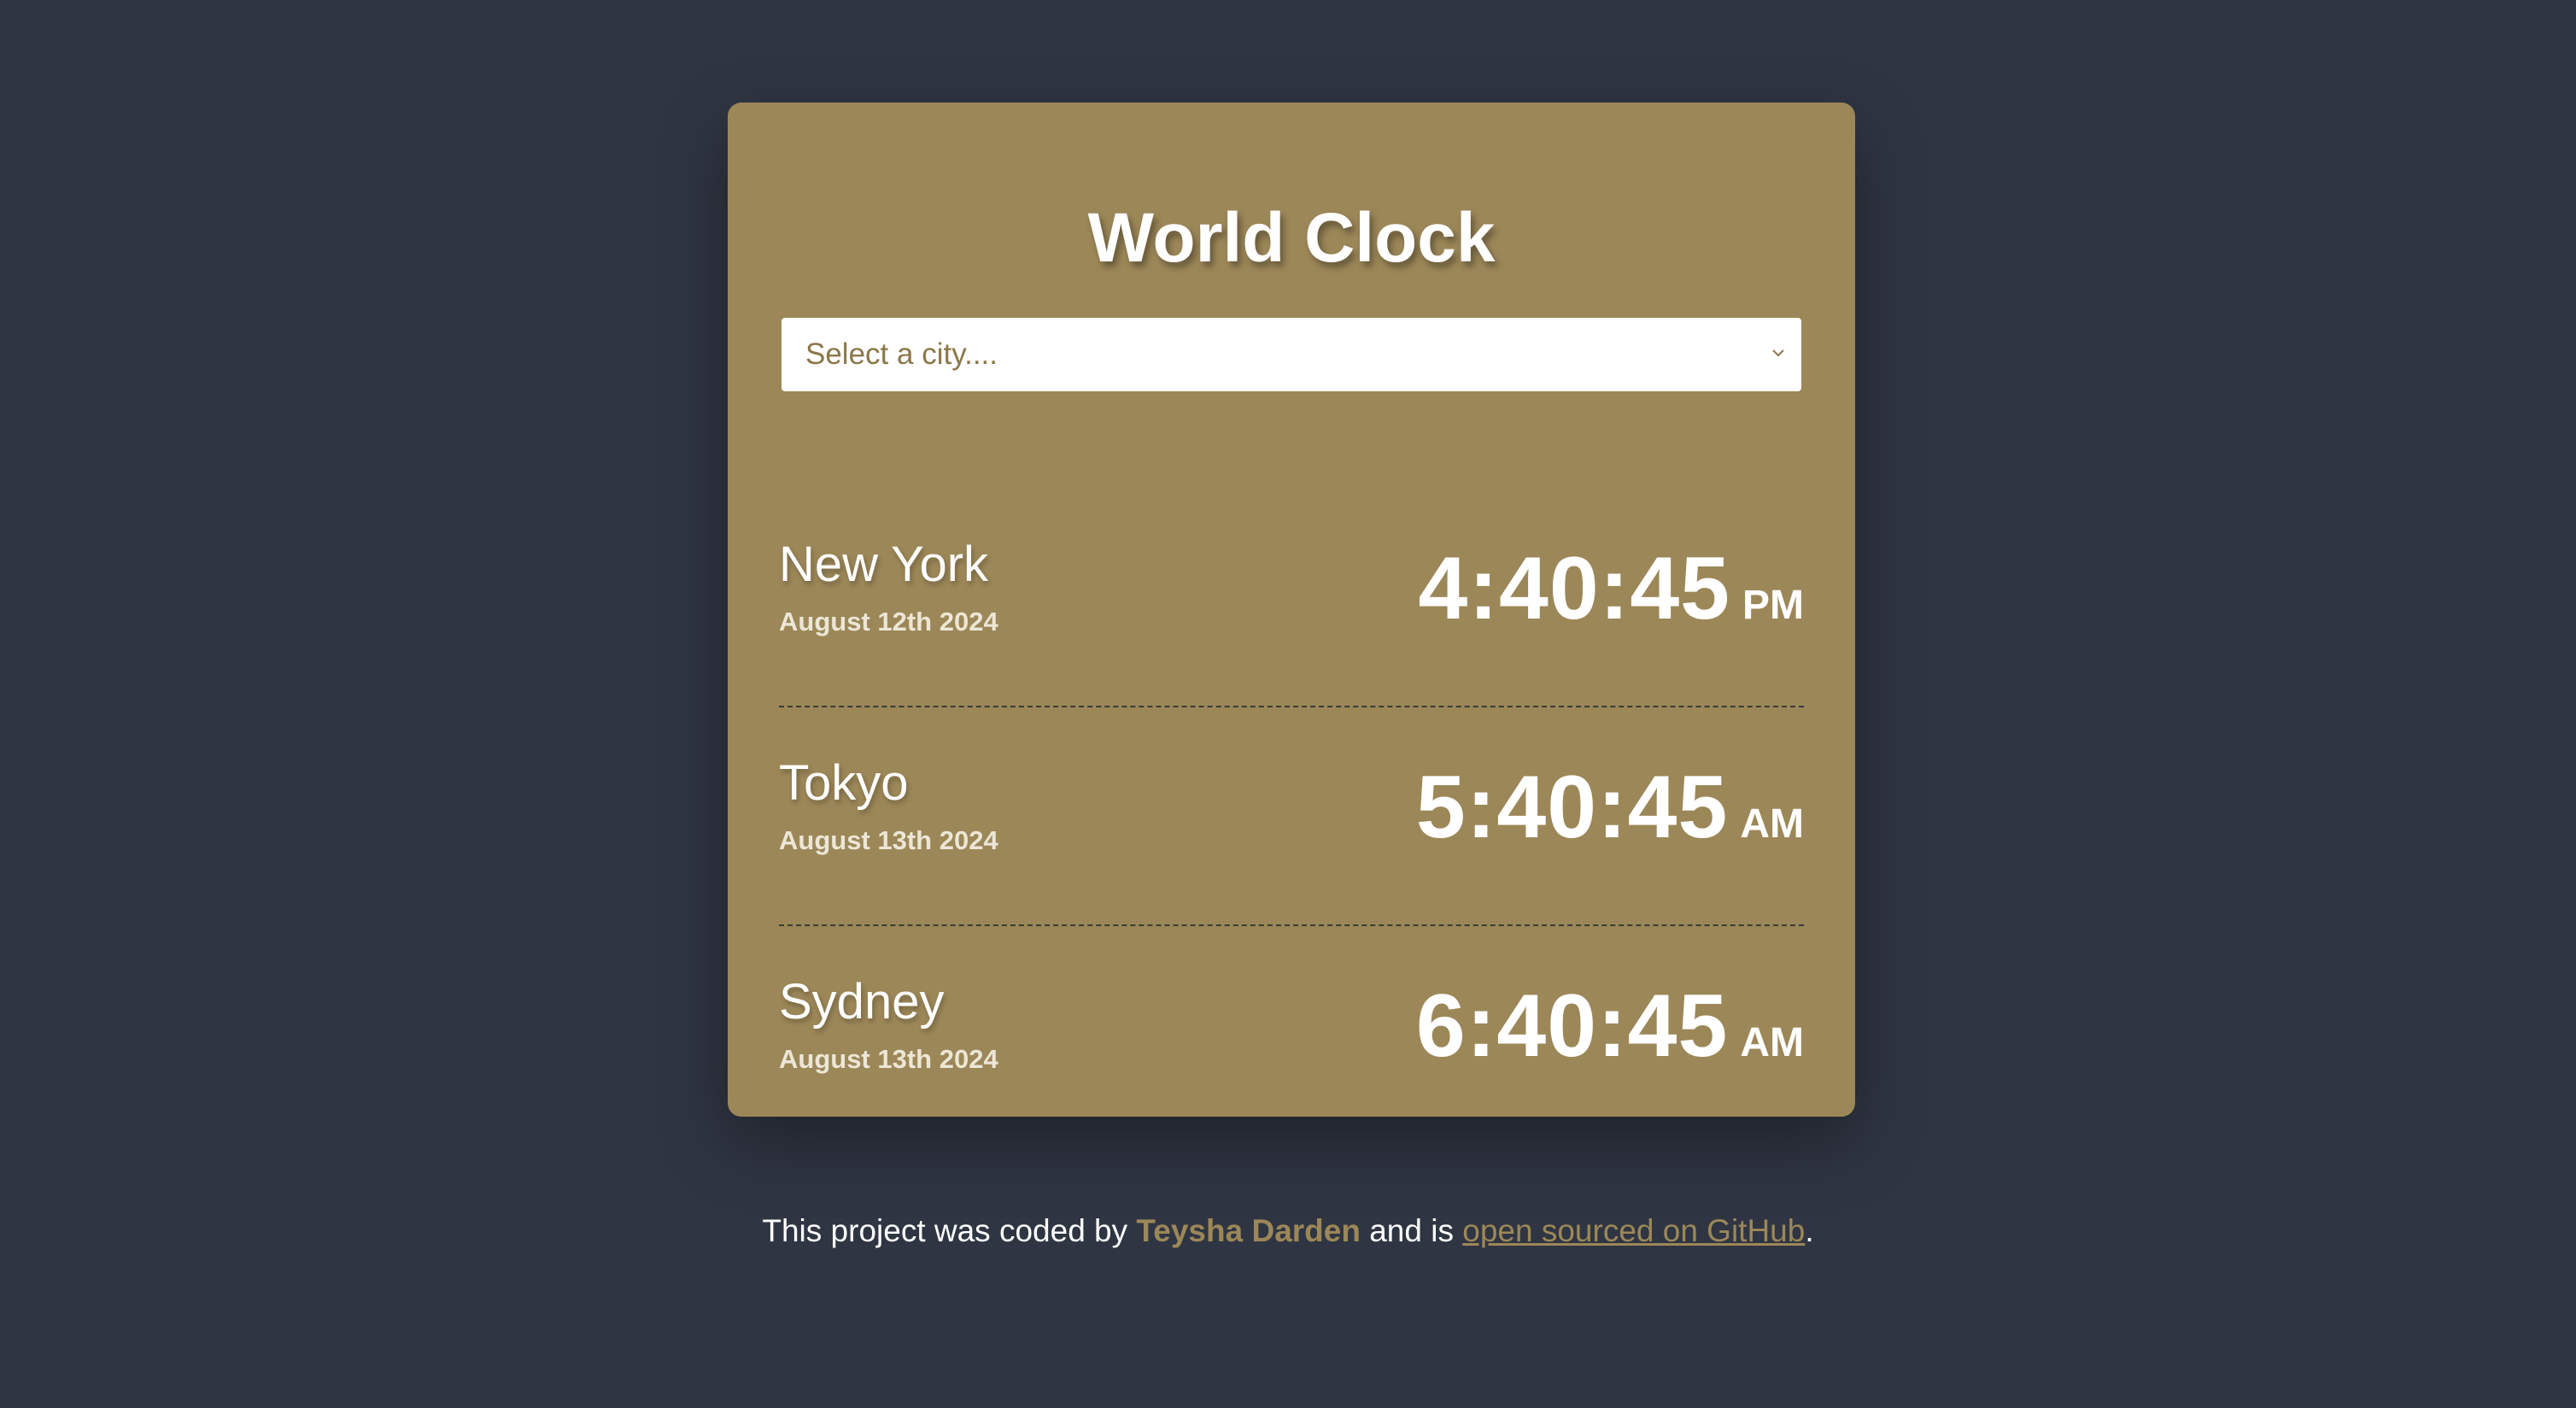 This screenshot has width=2576, height=1408. Describe the element at coordinates (1248, 1230) in the screenshot. I see `footer-author: Teysha Darden` at that location.